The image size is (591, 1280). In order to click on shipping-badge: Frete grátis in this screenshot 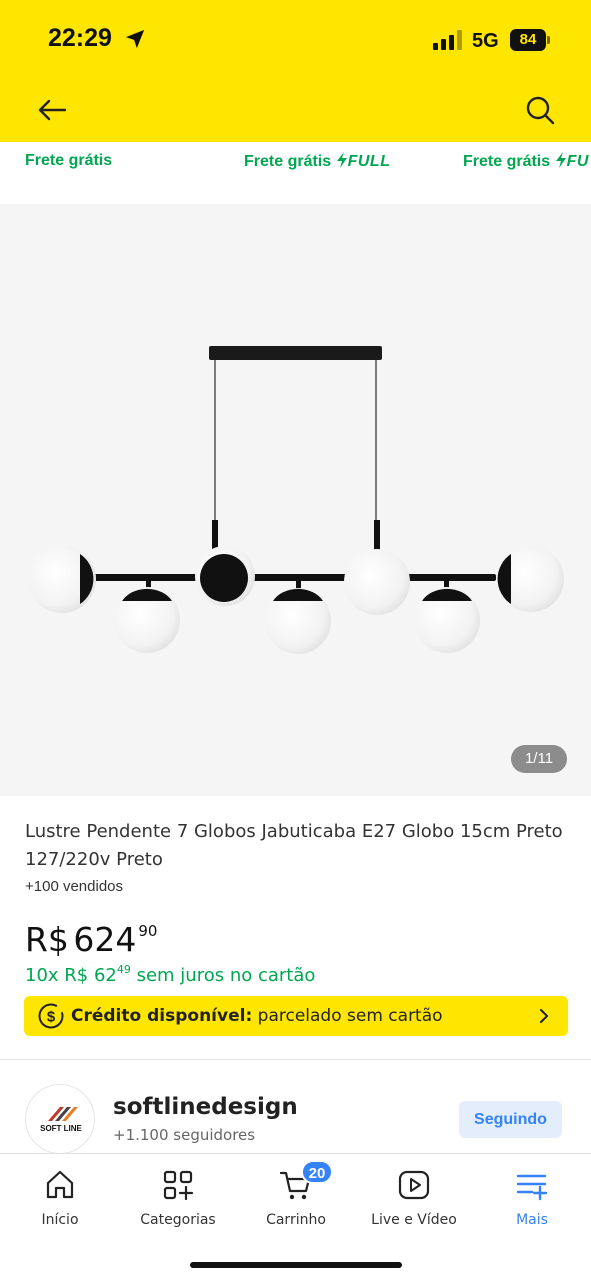, I will do `click(68, 161)`.